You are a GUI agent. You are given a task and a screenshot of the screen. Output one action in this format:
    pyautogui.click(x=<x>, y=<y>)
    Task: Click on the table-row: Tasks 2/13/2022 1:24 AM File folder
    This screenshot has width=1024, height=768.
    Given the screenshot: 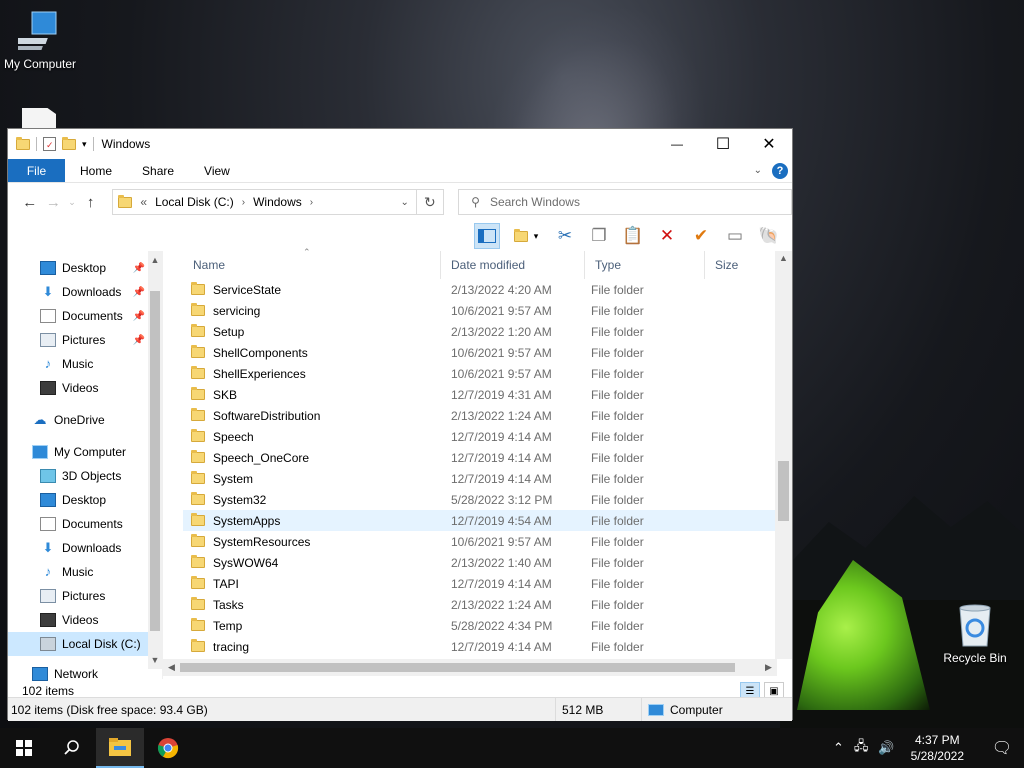 What is the action you would take?
    pyautogui.click(x=480, y=604)
    